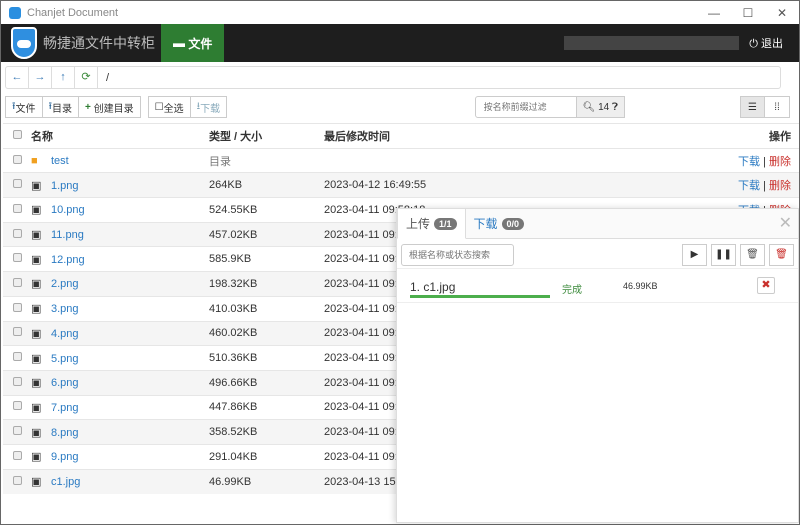  I want to click on shield-cloud-icon, so click(24, 43).